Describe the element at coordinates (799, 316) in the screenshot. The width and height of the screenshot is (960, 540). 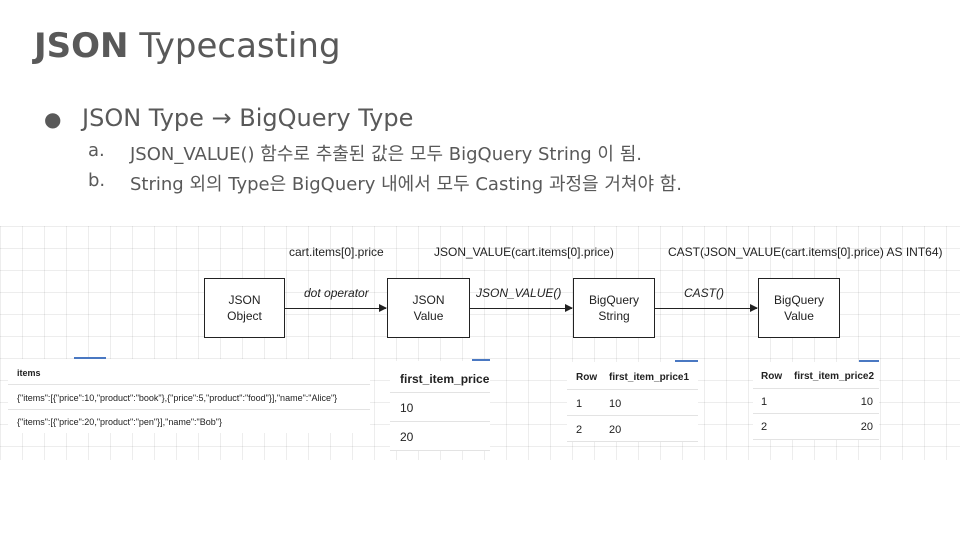
I see `box-bigquery-value-line2: Value` at that location.